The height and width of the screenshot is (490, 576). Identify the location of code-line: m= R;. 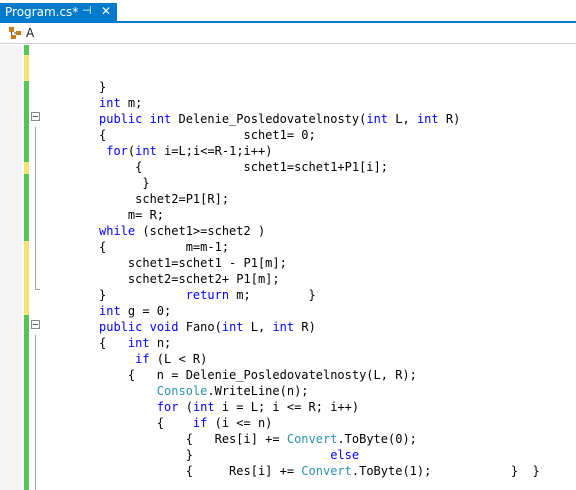
(131, 215).